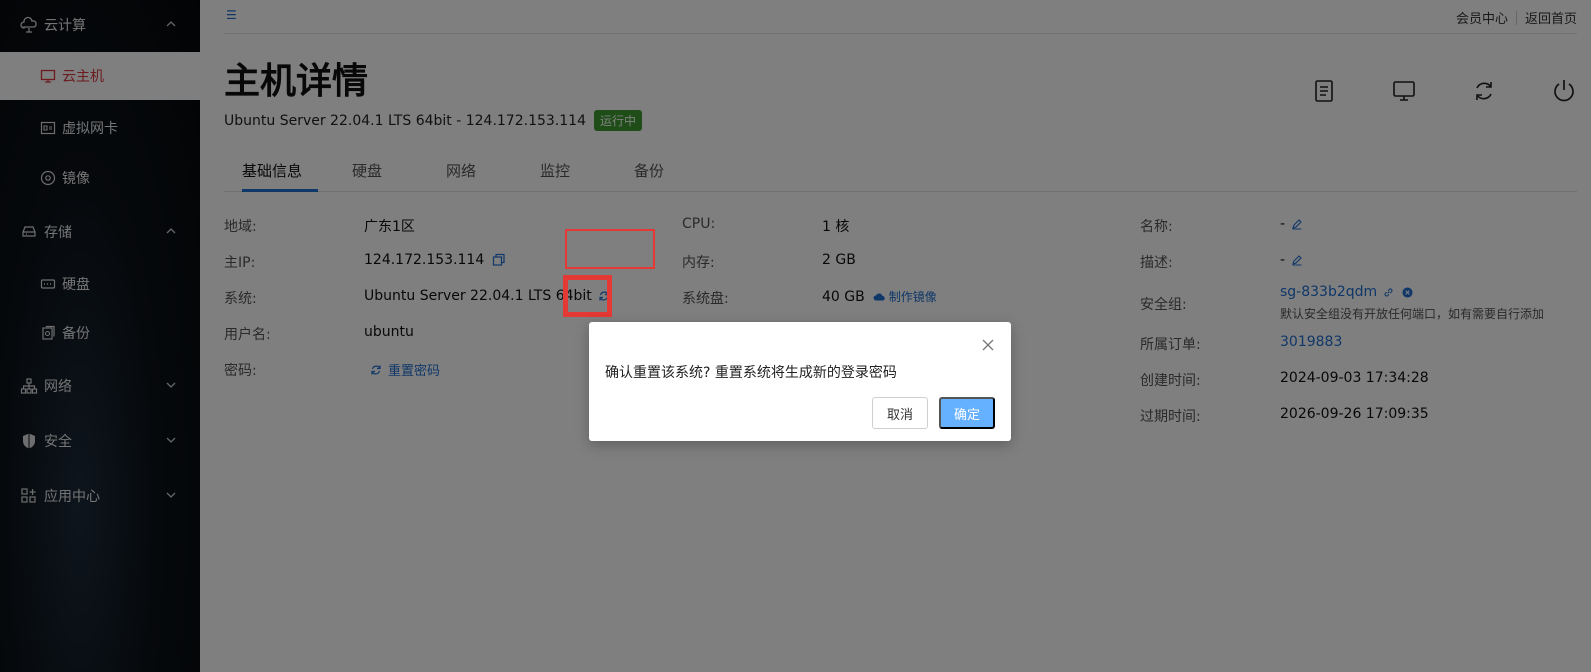  What do you see at coordinates (610, 249) in the screenshot?
I see `highlight-box` at bounding box center [610, 249].